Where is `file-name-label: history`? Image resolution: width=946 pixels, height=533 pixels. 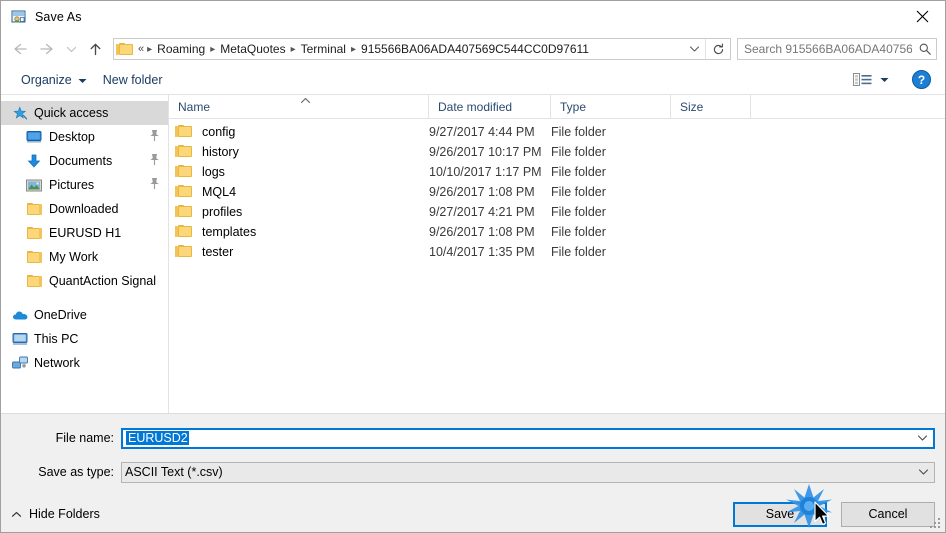 file-name-label: history is located at coordinates (220, 152).